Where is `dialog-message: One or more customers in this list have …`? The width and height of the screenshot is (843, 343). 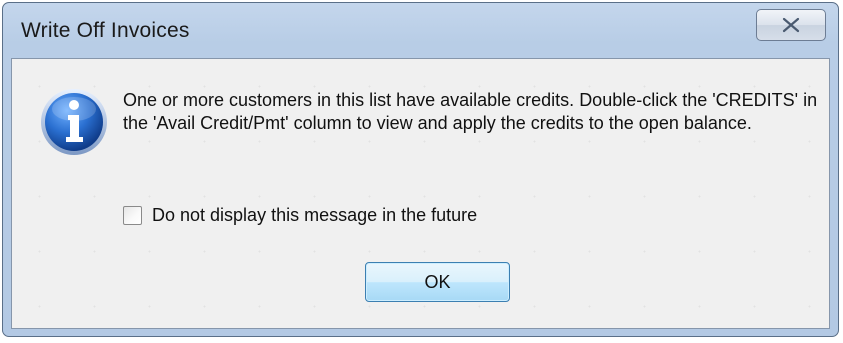
dialog-message: One or more customers in this list have … is located at coordinates (470, 111).